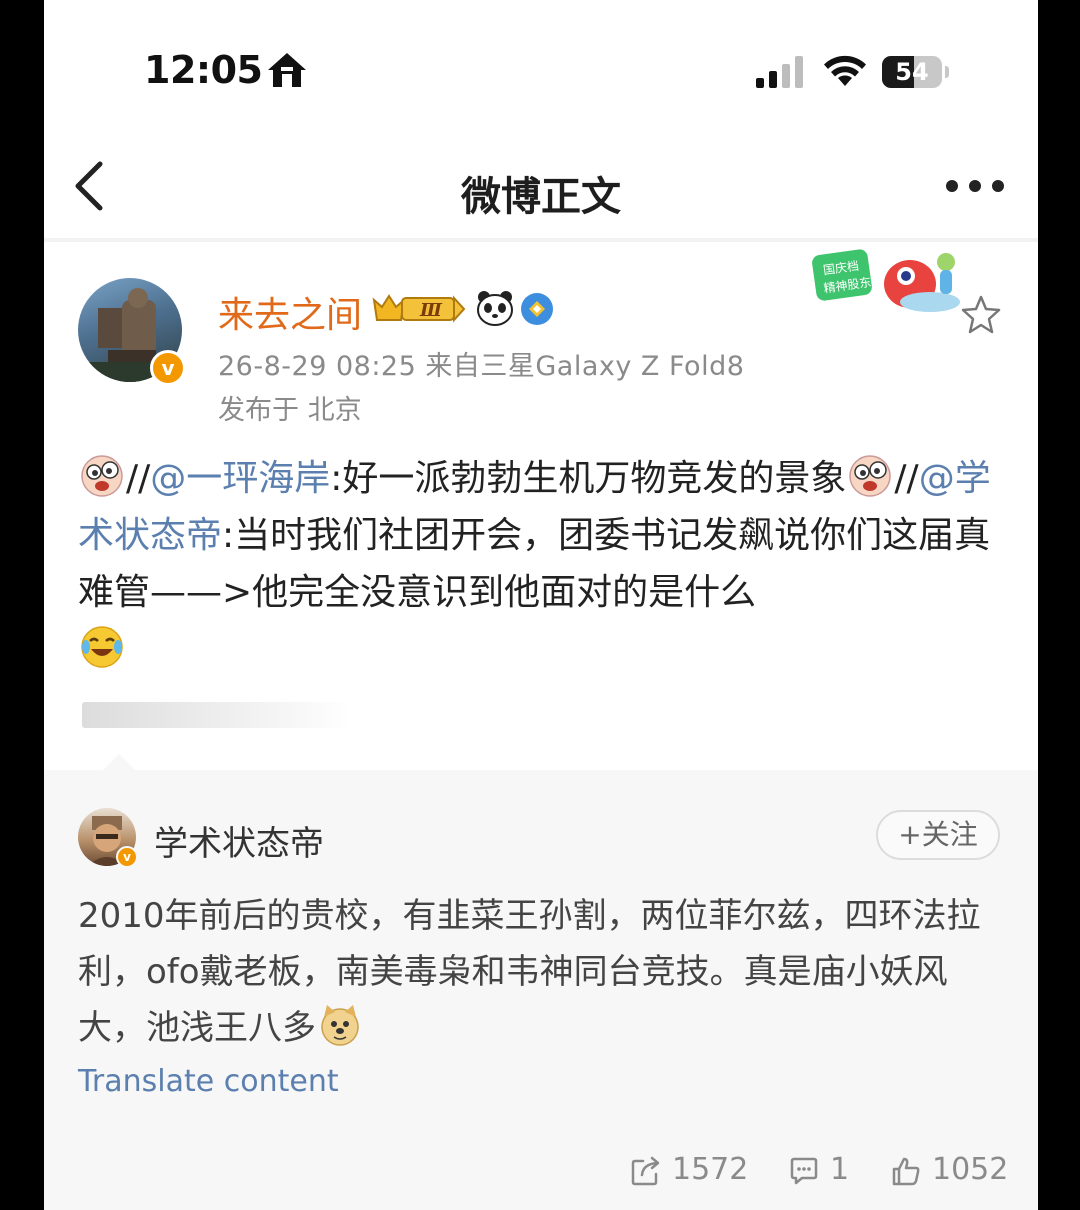 This screenshot has width=1080, height=1210. I want to click on retweet-author-name: 学术状态帝, so click(239, 840).